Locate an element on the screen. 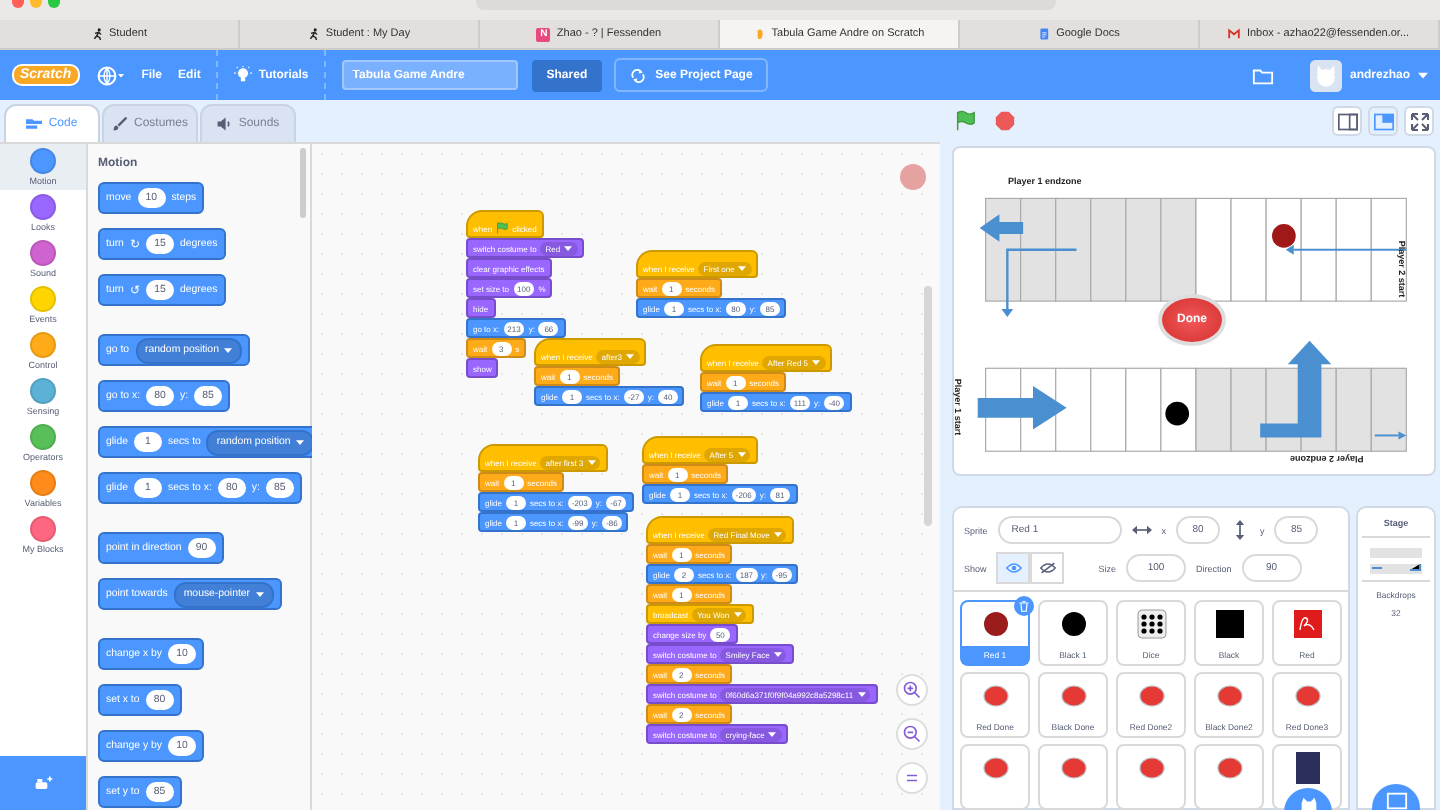 The height and width of the screenshot is (810, 1440). language-globe-icon is located at coordinates (110, 75).